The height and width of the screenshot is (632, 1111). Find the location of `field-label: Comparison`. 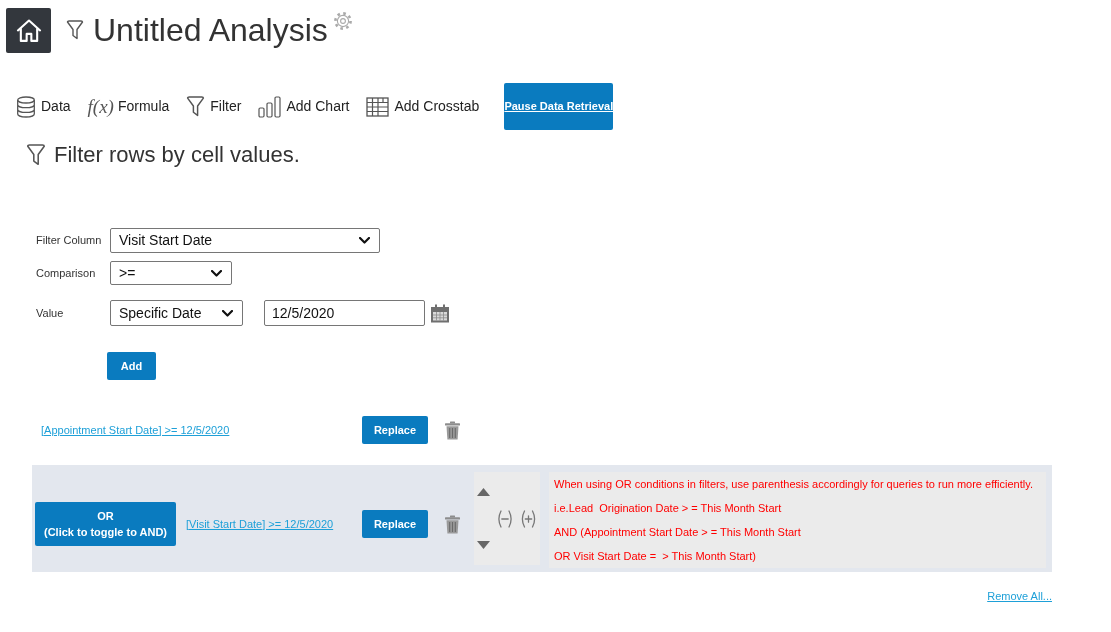

field-label: Comparison is located at coordinates (66, 273).